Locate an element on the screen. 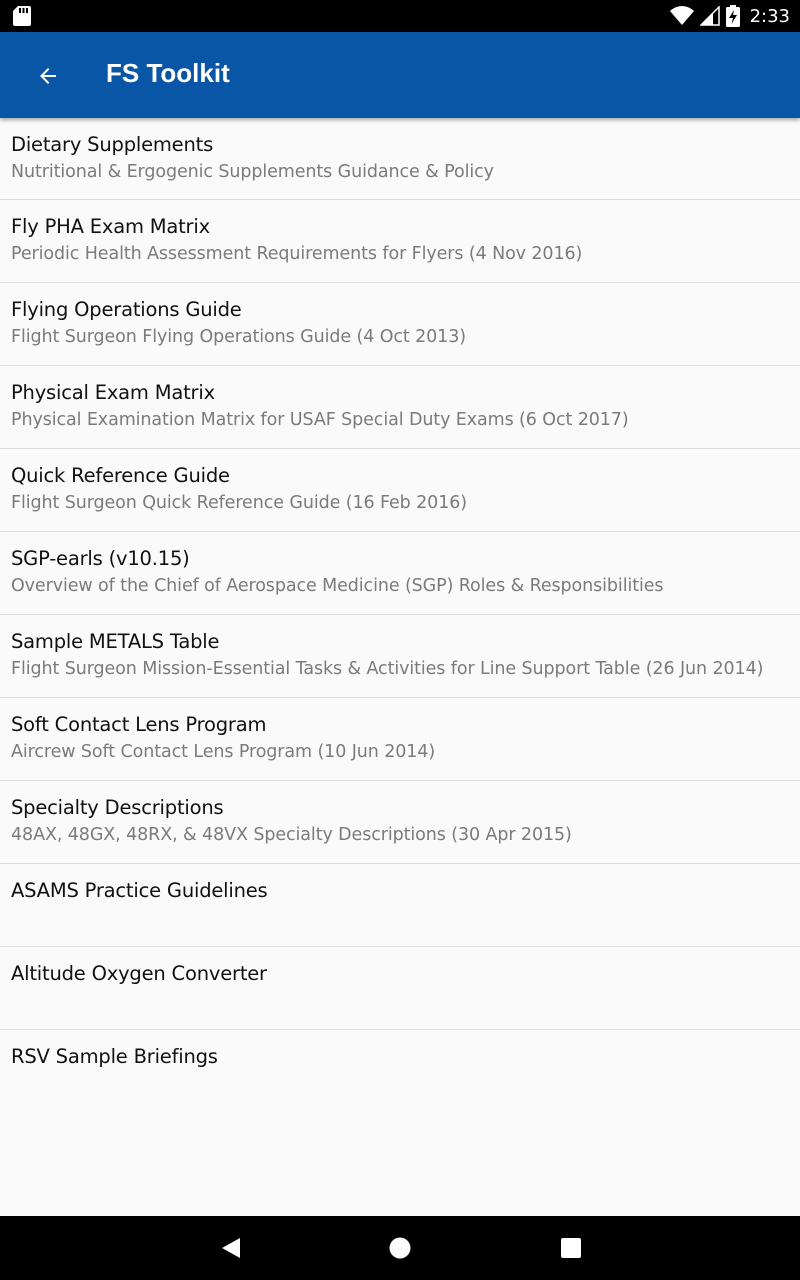 Image resolution: width=800 pixels, height=1280 pixels. back-button is located at coordinates (48, 76).